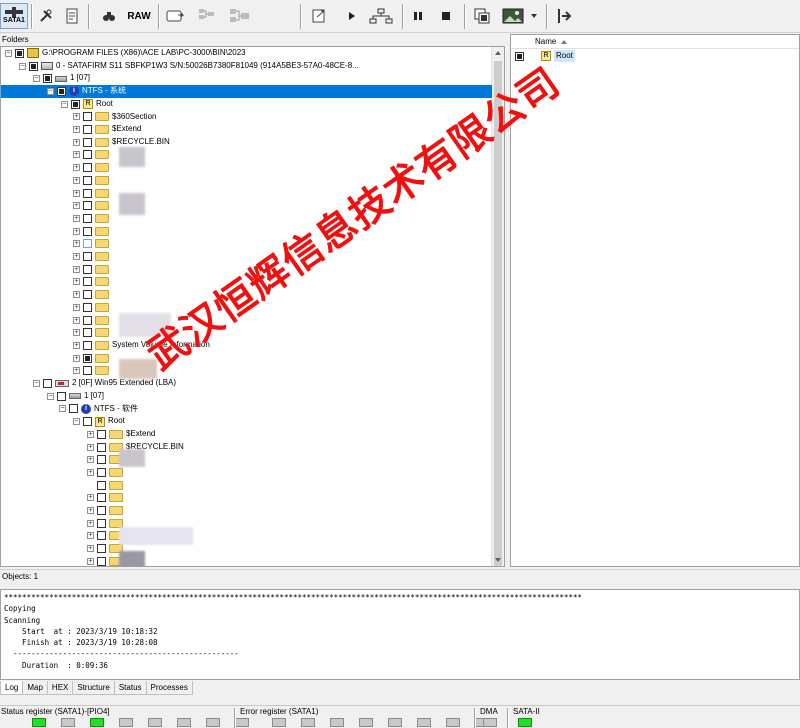 The width and height of the screenshot is (800, 728). Describe the element at coordinates (545, 42) in the screenshot. I see `name-column-header: Name` at that location.